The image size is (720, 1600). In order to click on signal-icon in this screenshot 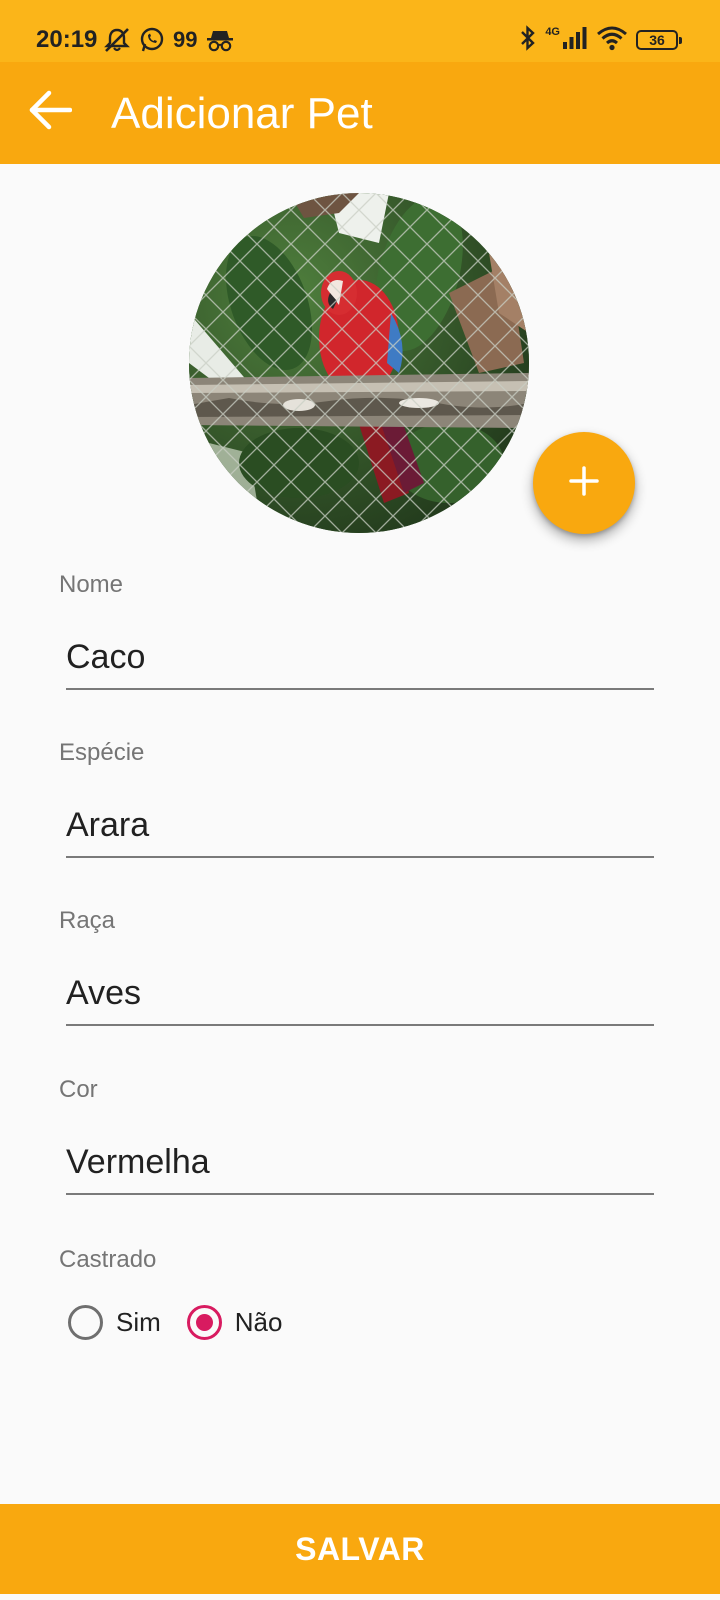, I will do `click(575, 40)`.